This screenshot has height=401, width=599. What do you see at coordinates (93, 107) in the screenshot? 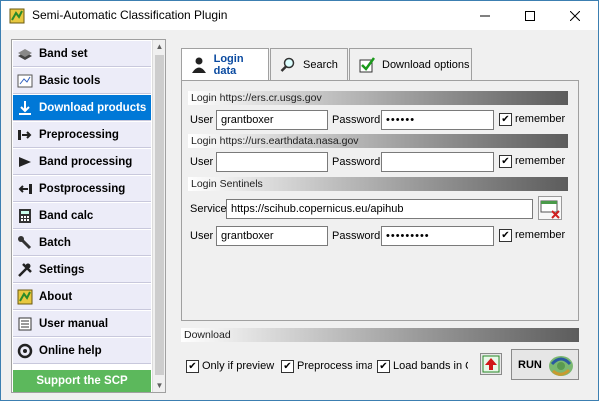
I see `sidebar-item-label: Download products` at bounding box center [93, 107].